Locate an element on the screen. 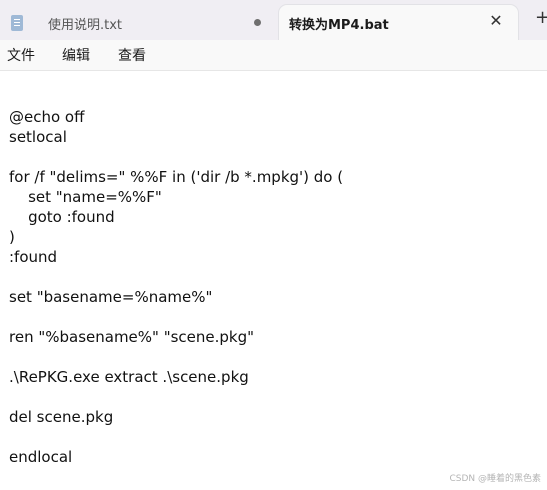 This screenshot has width=547, height=490. tab-bar: 使用说明.txt 转换为MP4.bat ✕ + is located at coordinates (273, 20).